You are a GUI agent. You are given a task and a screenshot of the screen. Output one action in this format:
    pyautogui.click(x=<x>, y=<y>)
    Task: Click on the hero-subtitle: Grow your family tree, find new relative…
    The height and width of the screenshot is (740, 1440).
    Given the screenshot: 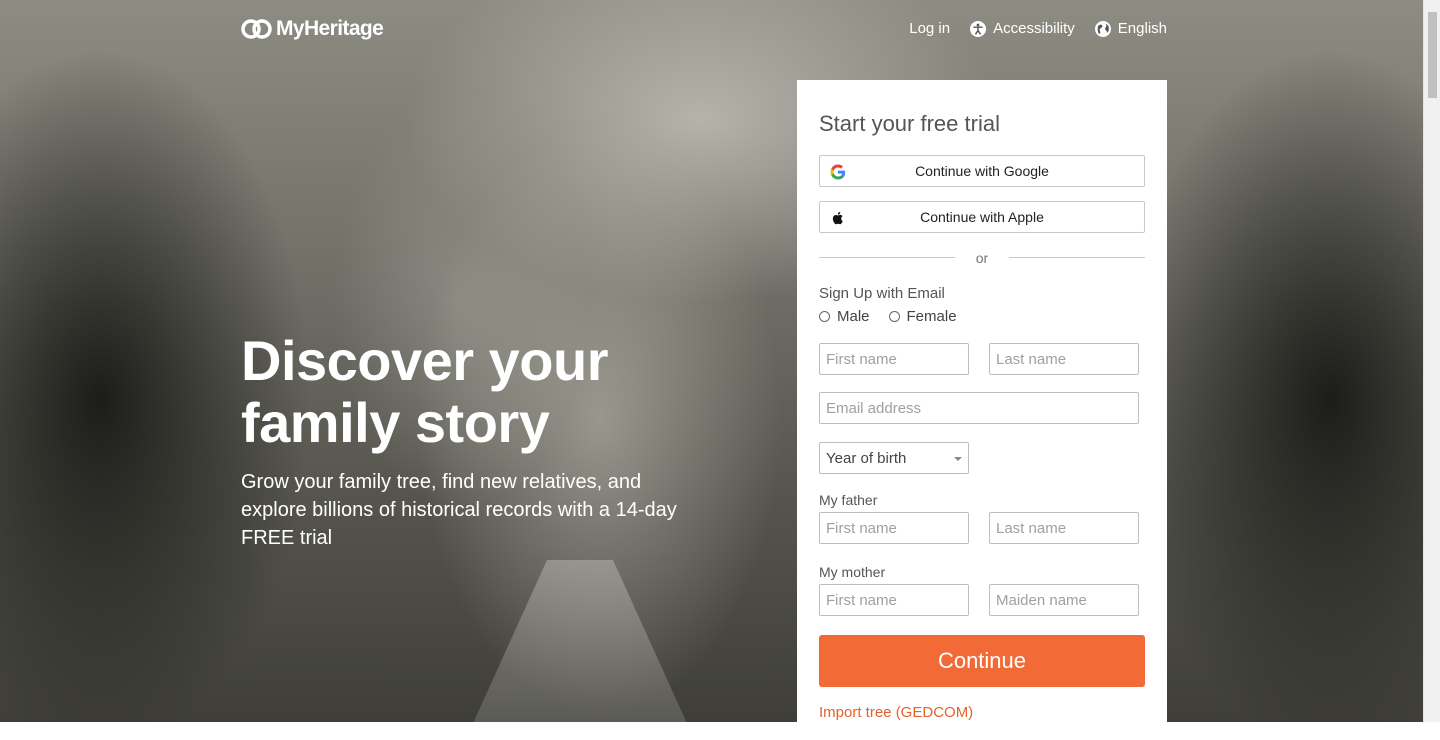 What is the action you would take?
    pyautogui.click(x=459, y=510)
    